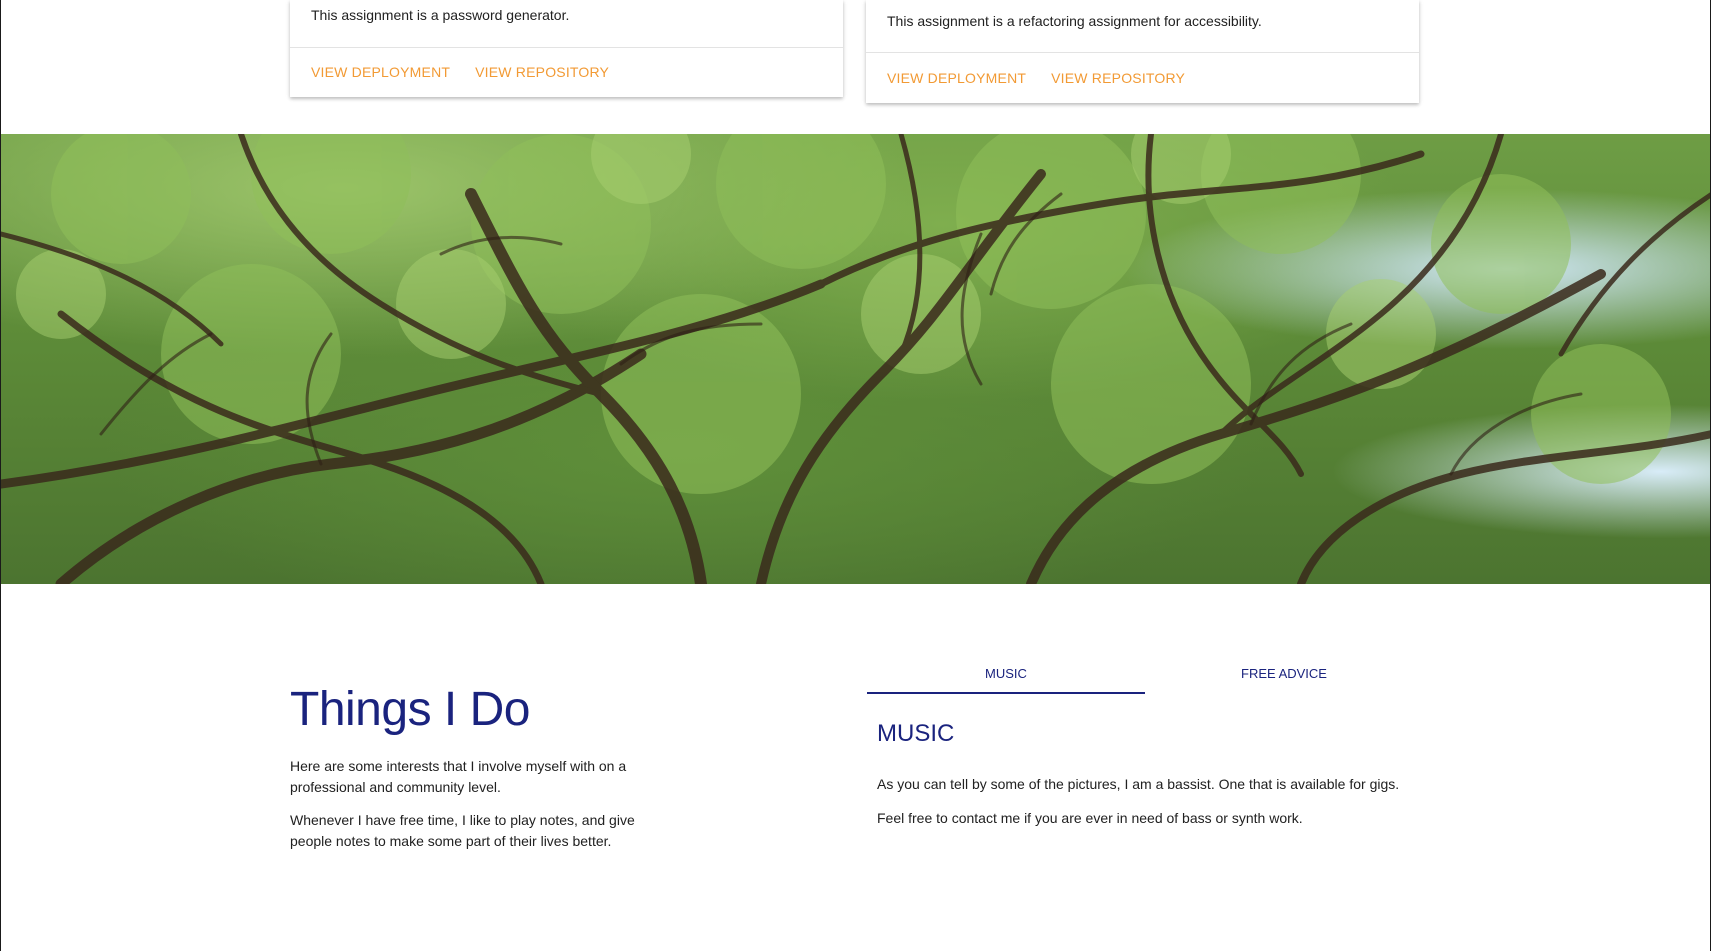  Describe the element at coordinates (916, 733) in the screenshot. I see `tab-panel-heading: MUSIC` at that location.